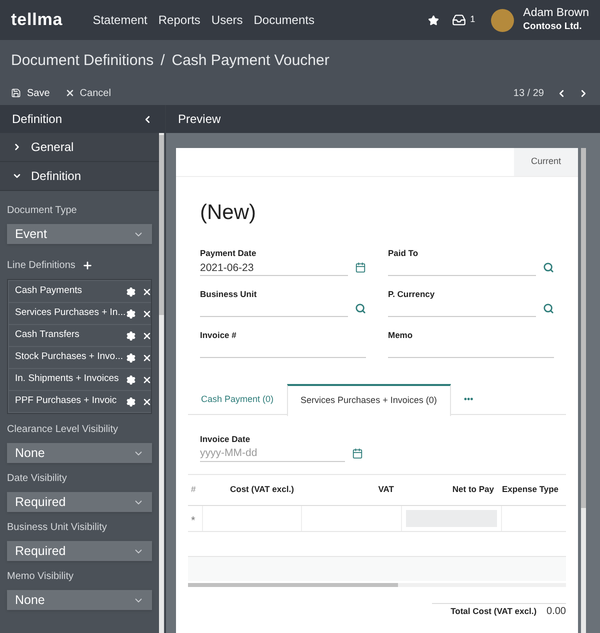 Image resolution: width=600 pixels, height=633 pixels. Describe the element at coordinates (219, 335) in the screenshot. I see `field-label: Invoice #` at that location.